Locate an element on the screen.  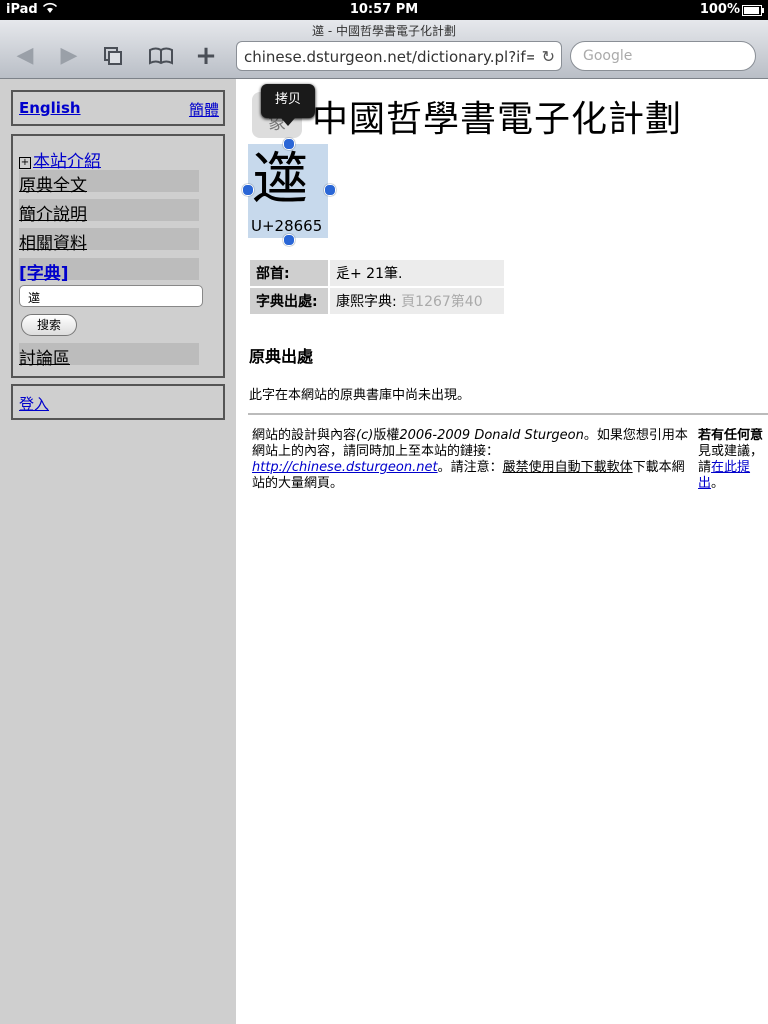
search-placeholder: Google is located at coordinates (608, 56).